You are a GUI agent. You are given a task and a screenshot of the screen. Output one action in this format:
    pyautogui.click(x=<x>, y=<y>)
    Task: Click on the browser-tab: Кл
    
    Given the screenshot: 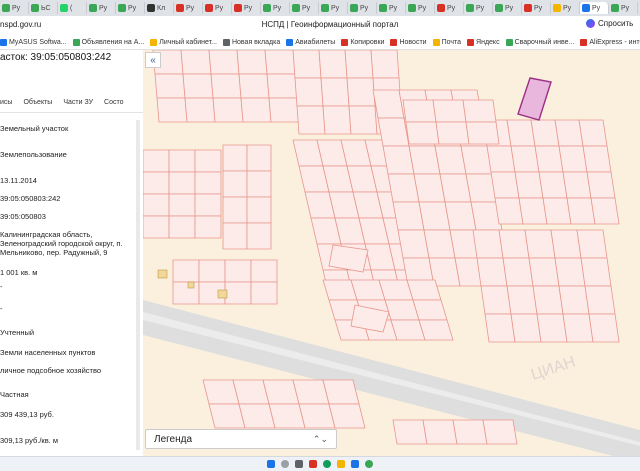 What is the action you would take?
    pyautogui.click(x=159, y=8)
    